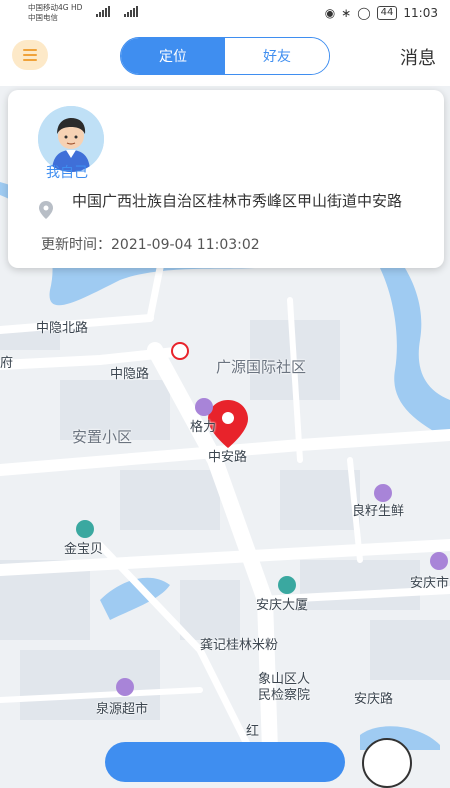  What do you see at coordinates (30, 55) in the screenshot?
I see `menu-icon` at bounding box center [30, 55].